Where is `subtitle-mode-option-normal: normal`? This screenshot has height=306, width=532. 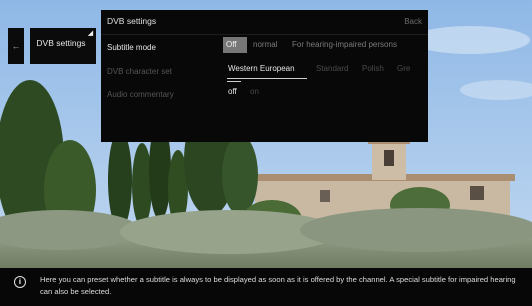
subtitle-mode-option-normal: normal is located at coordinates (265, 45).